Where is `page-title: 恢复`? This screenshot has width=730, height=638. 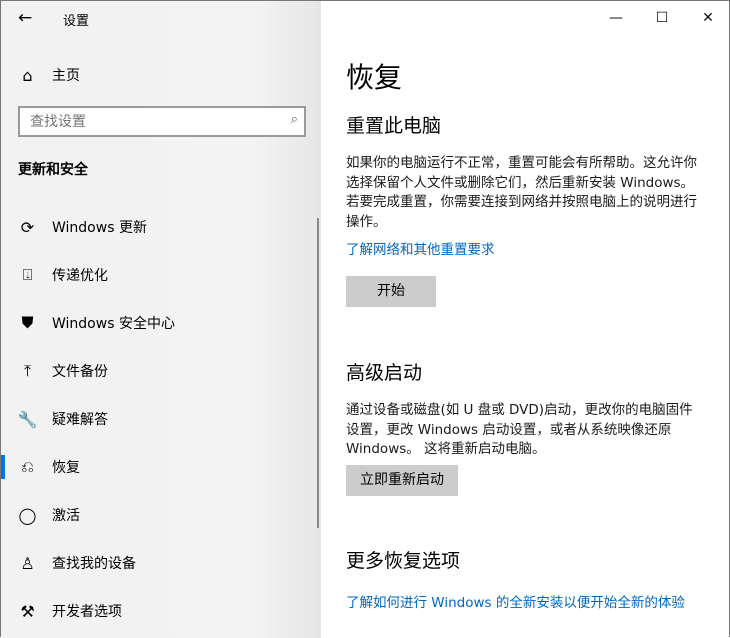 page-title: 恢复 is located at coordinates (374, 77).